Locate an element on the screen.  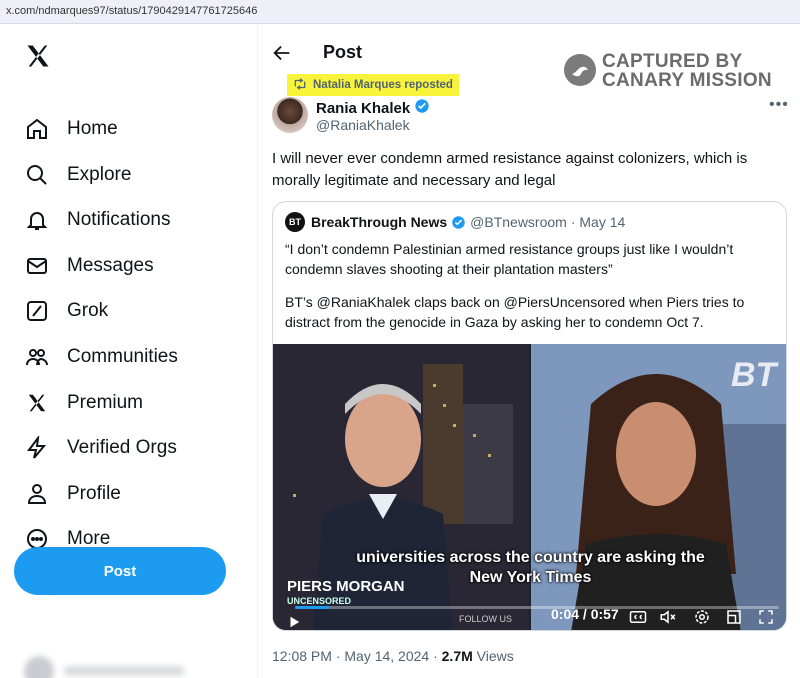
people-icon is located at coordinates (37, 357).